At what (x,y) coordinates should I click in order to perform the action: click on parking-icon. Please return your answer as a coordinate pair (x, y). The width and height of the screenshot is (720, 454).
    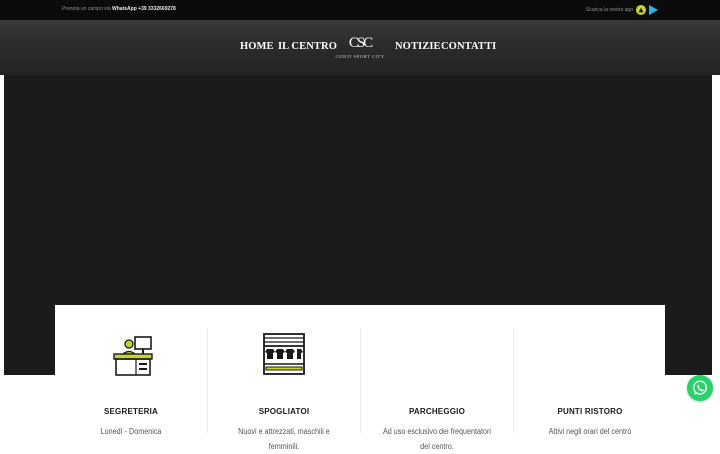
    Looking at the image, I should click on (437, 354).